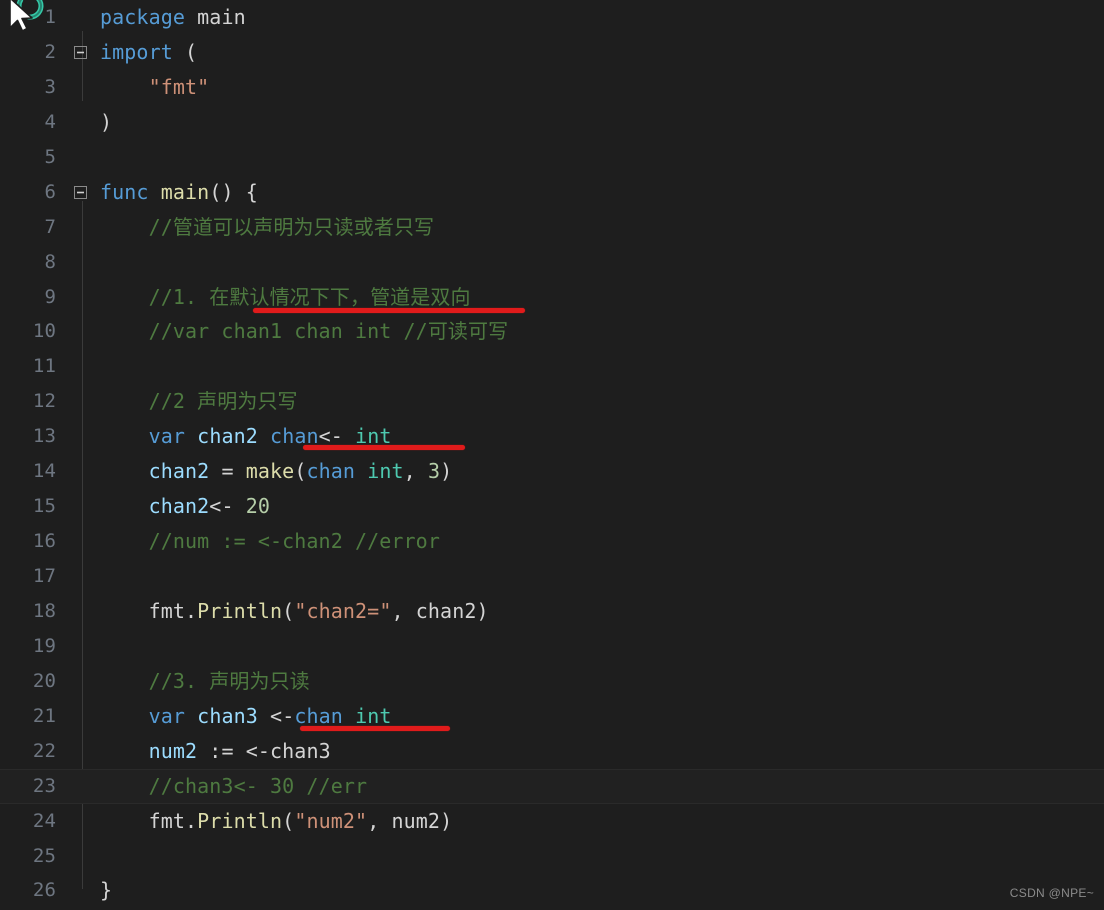 The height and width of the screenshot is (910, 1104). Describe the element at coordinates (142, 17) in the screenshot. I see `token-kw: package` at that location.